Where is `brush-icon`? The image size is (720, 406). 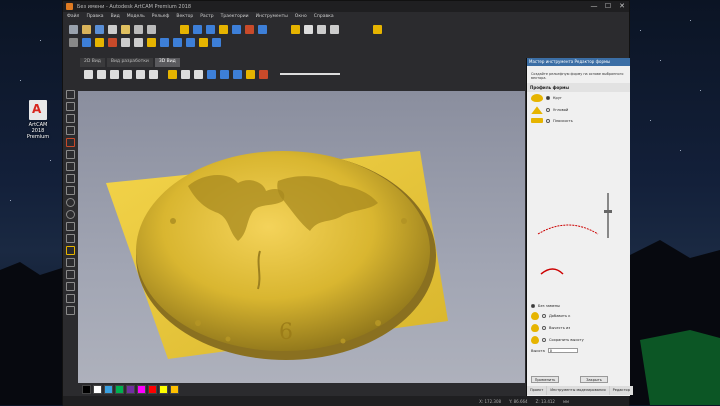 brush-icon is located at coordinates (70, 262).